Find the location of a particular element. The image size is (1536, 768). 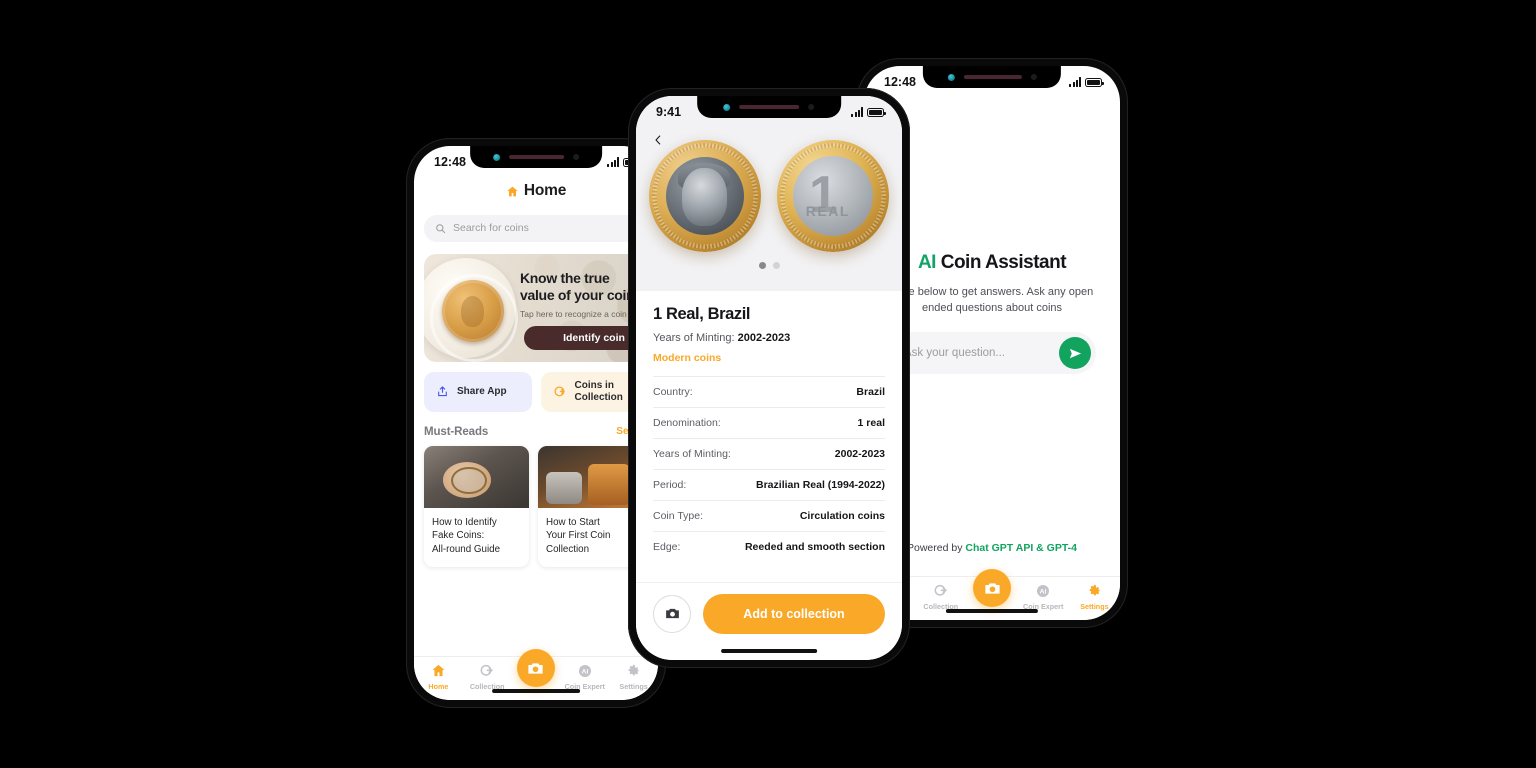

coin-reverse-image: 1 REAL is located at coordinates (833, 196).